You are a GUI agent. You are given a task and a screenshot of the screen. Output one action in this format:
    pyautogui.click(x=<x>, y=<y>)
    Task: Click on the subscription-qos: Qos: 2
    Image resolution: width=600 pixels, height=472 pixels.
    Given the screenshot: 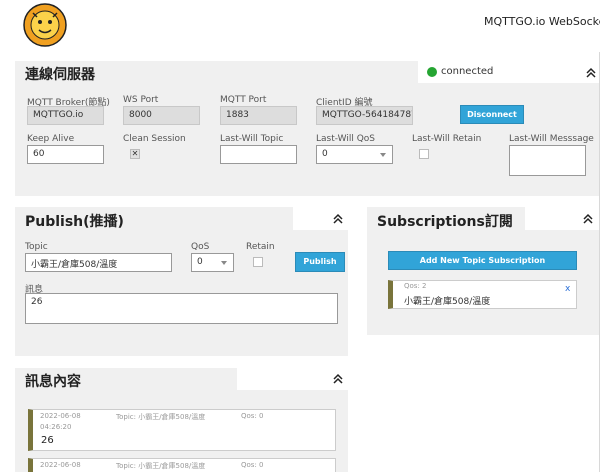 What is the action you would take?
    pyautogui.click(x=415, y=286)
    